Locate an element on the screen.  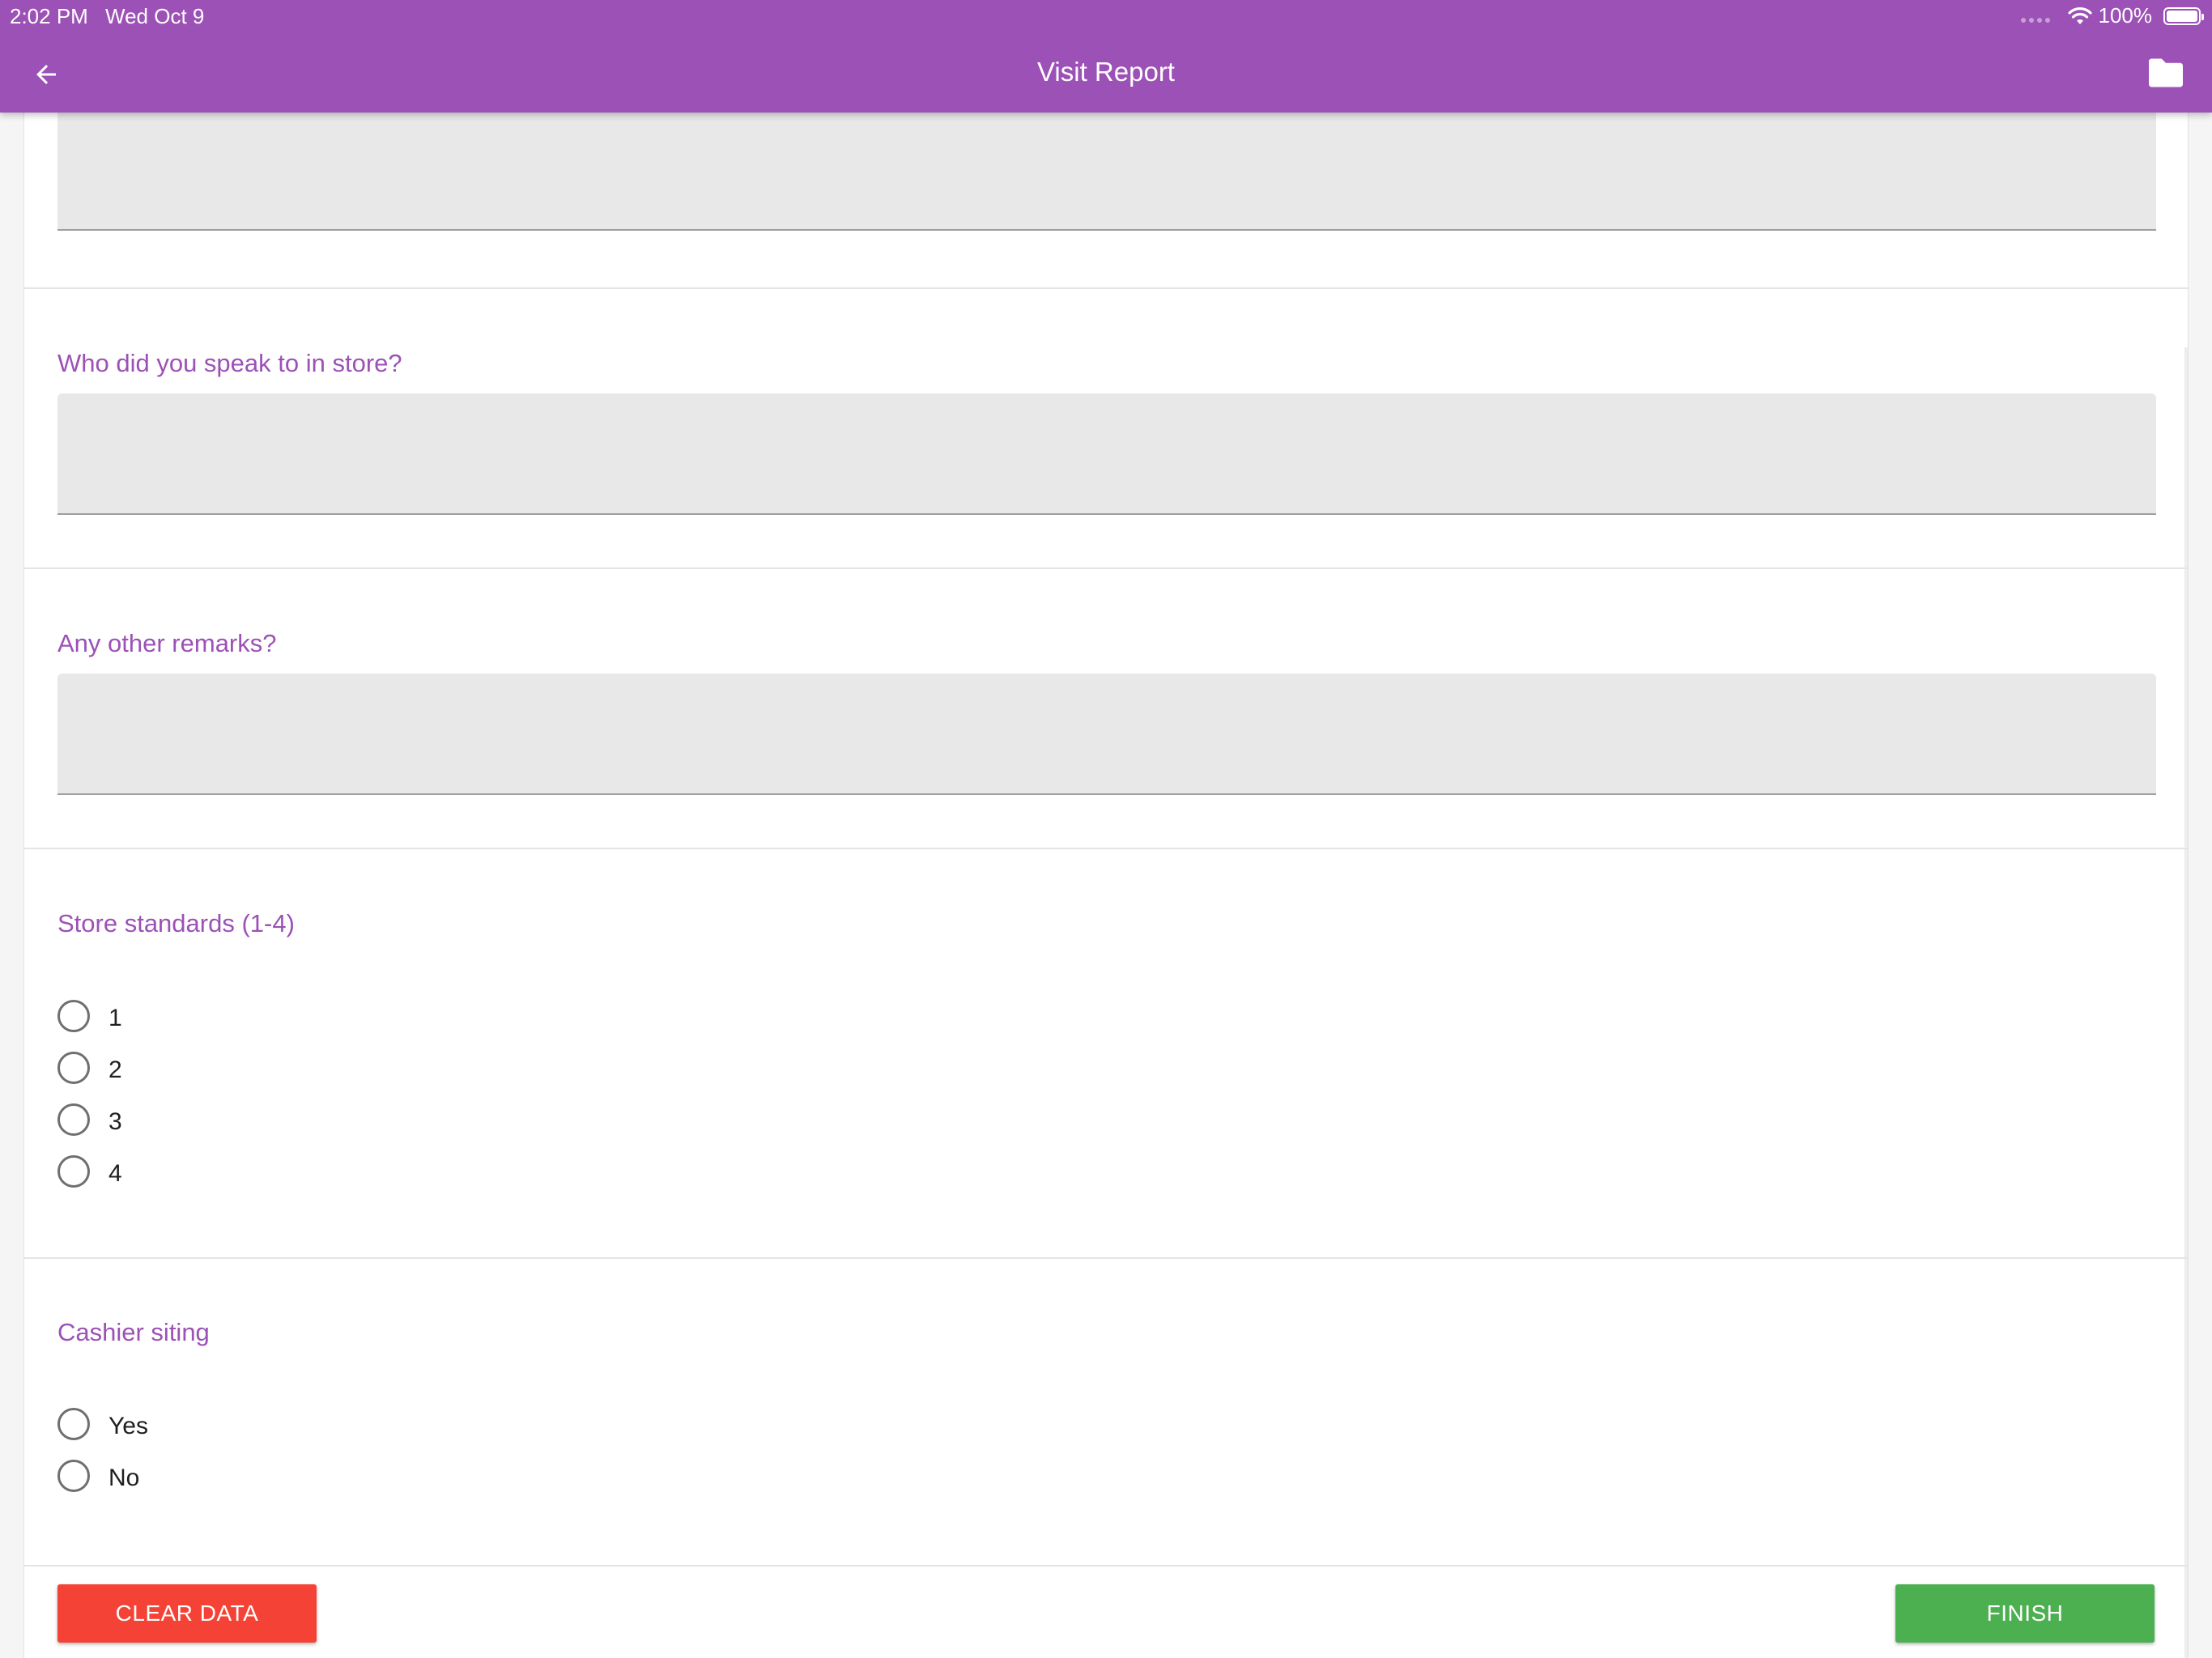
top-bar: 2:02 PM Wed Oct 9 100% Visit Report is located at coordinates (1106, 56).